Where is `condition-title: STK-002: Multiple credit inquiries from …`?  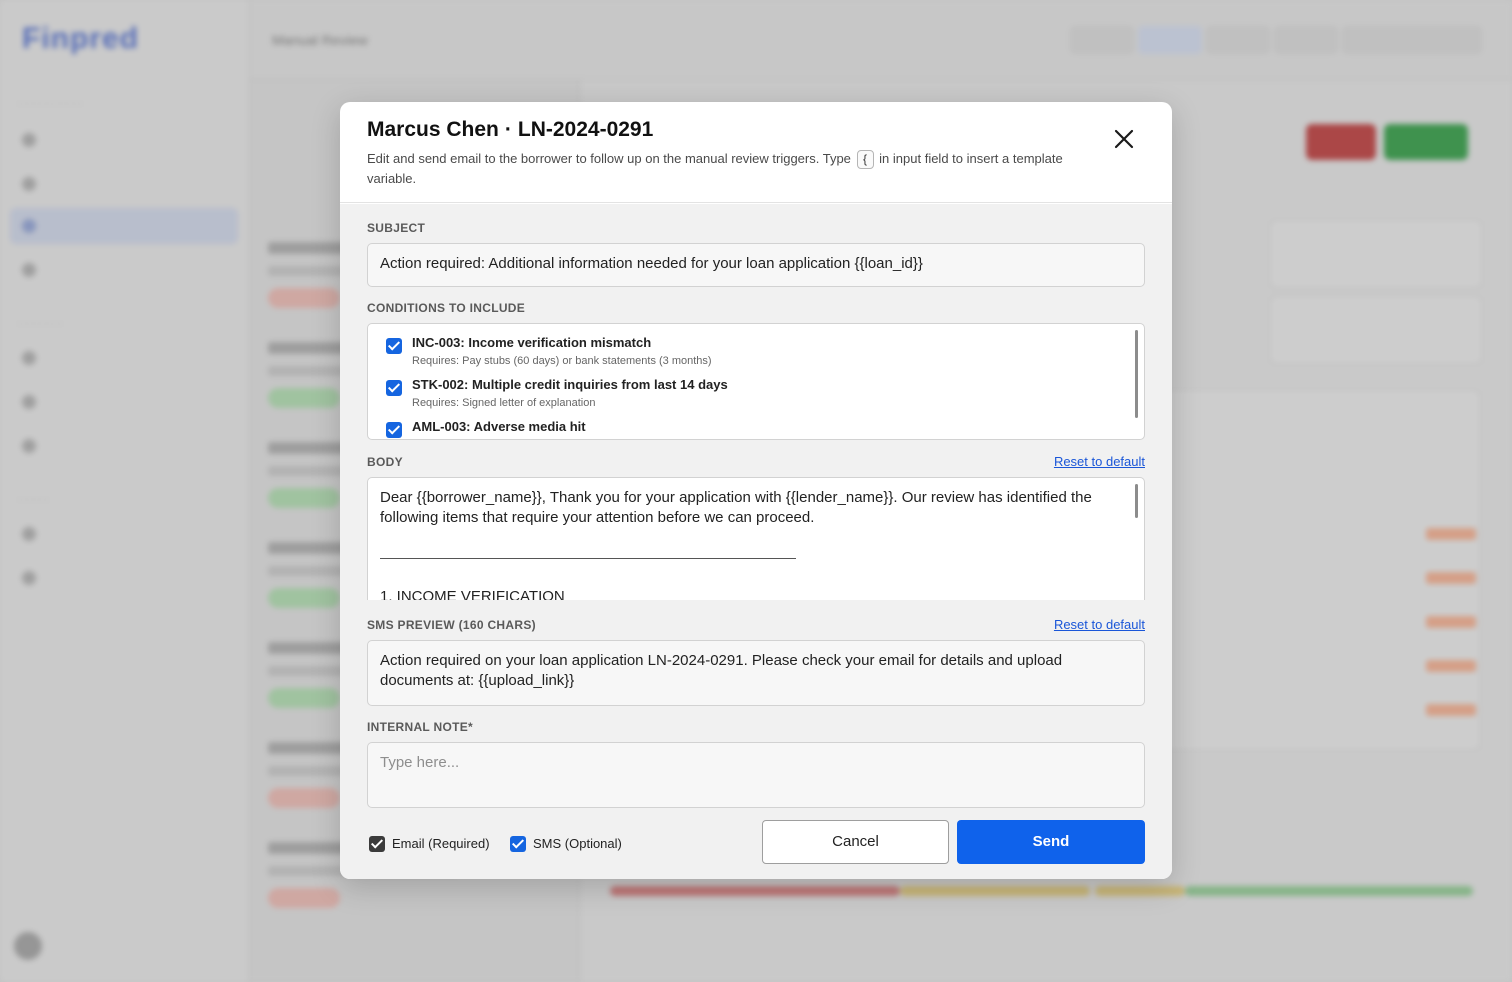
condition-title: STK-002: Multiple credit inquiries from … is located at coordinates (570, 384).